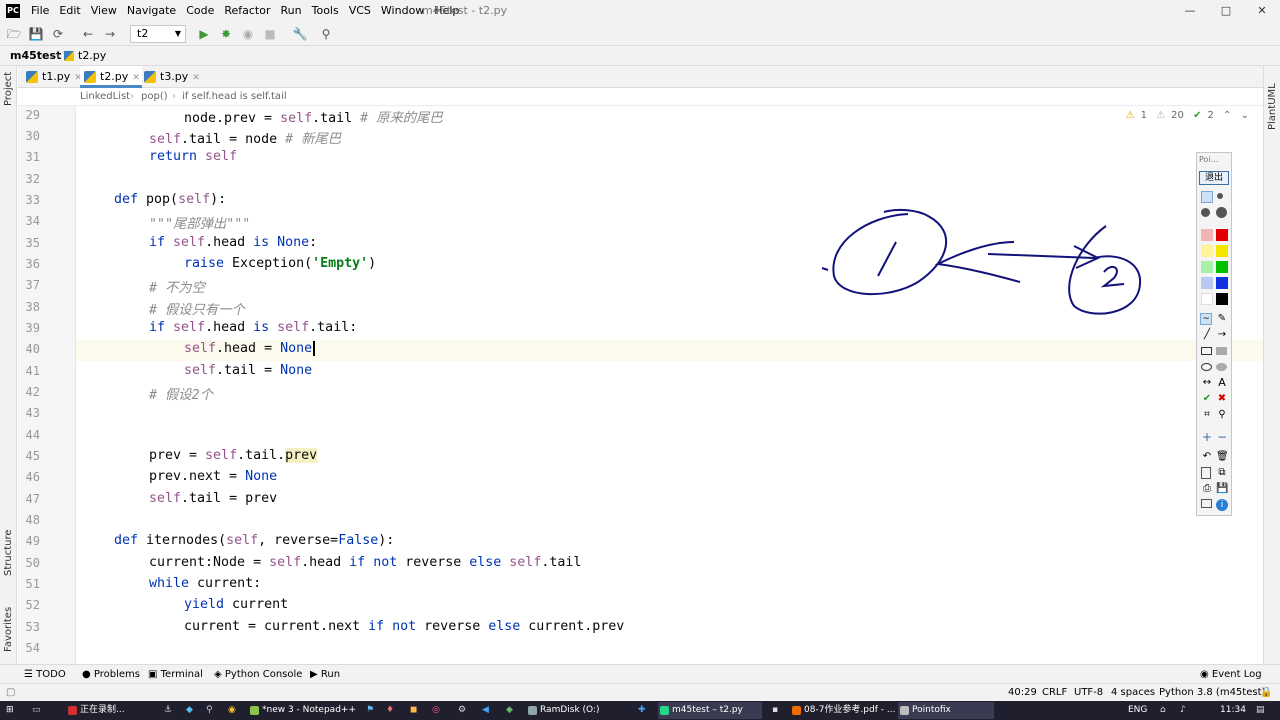 The height and width of the screenshot is (720, 1280). I want to click on zoom-icon: ⚲, so click(1222, 415).